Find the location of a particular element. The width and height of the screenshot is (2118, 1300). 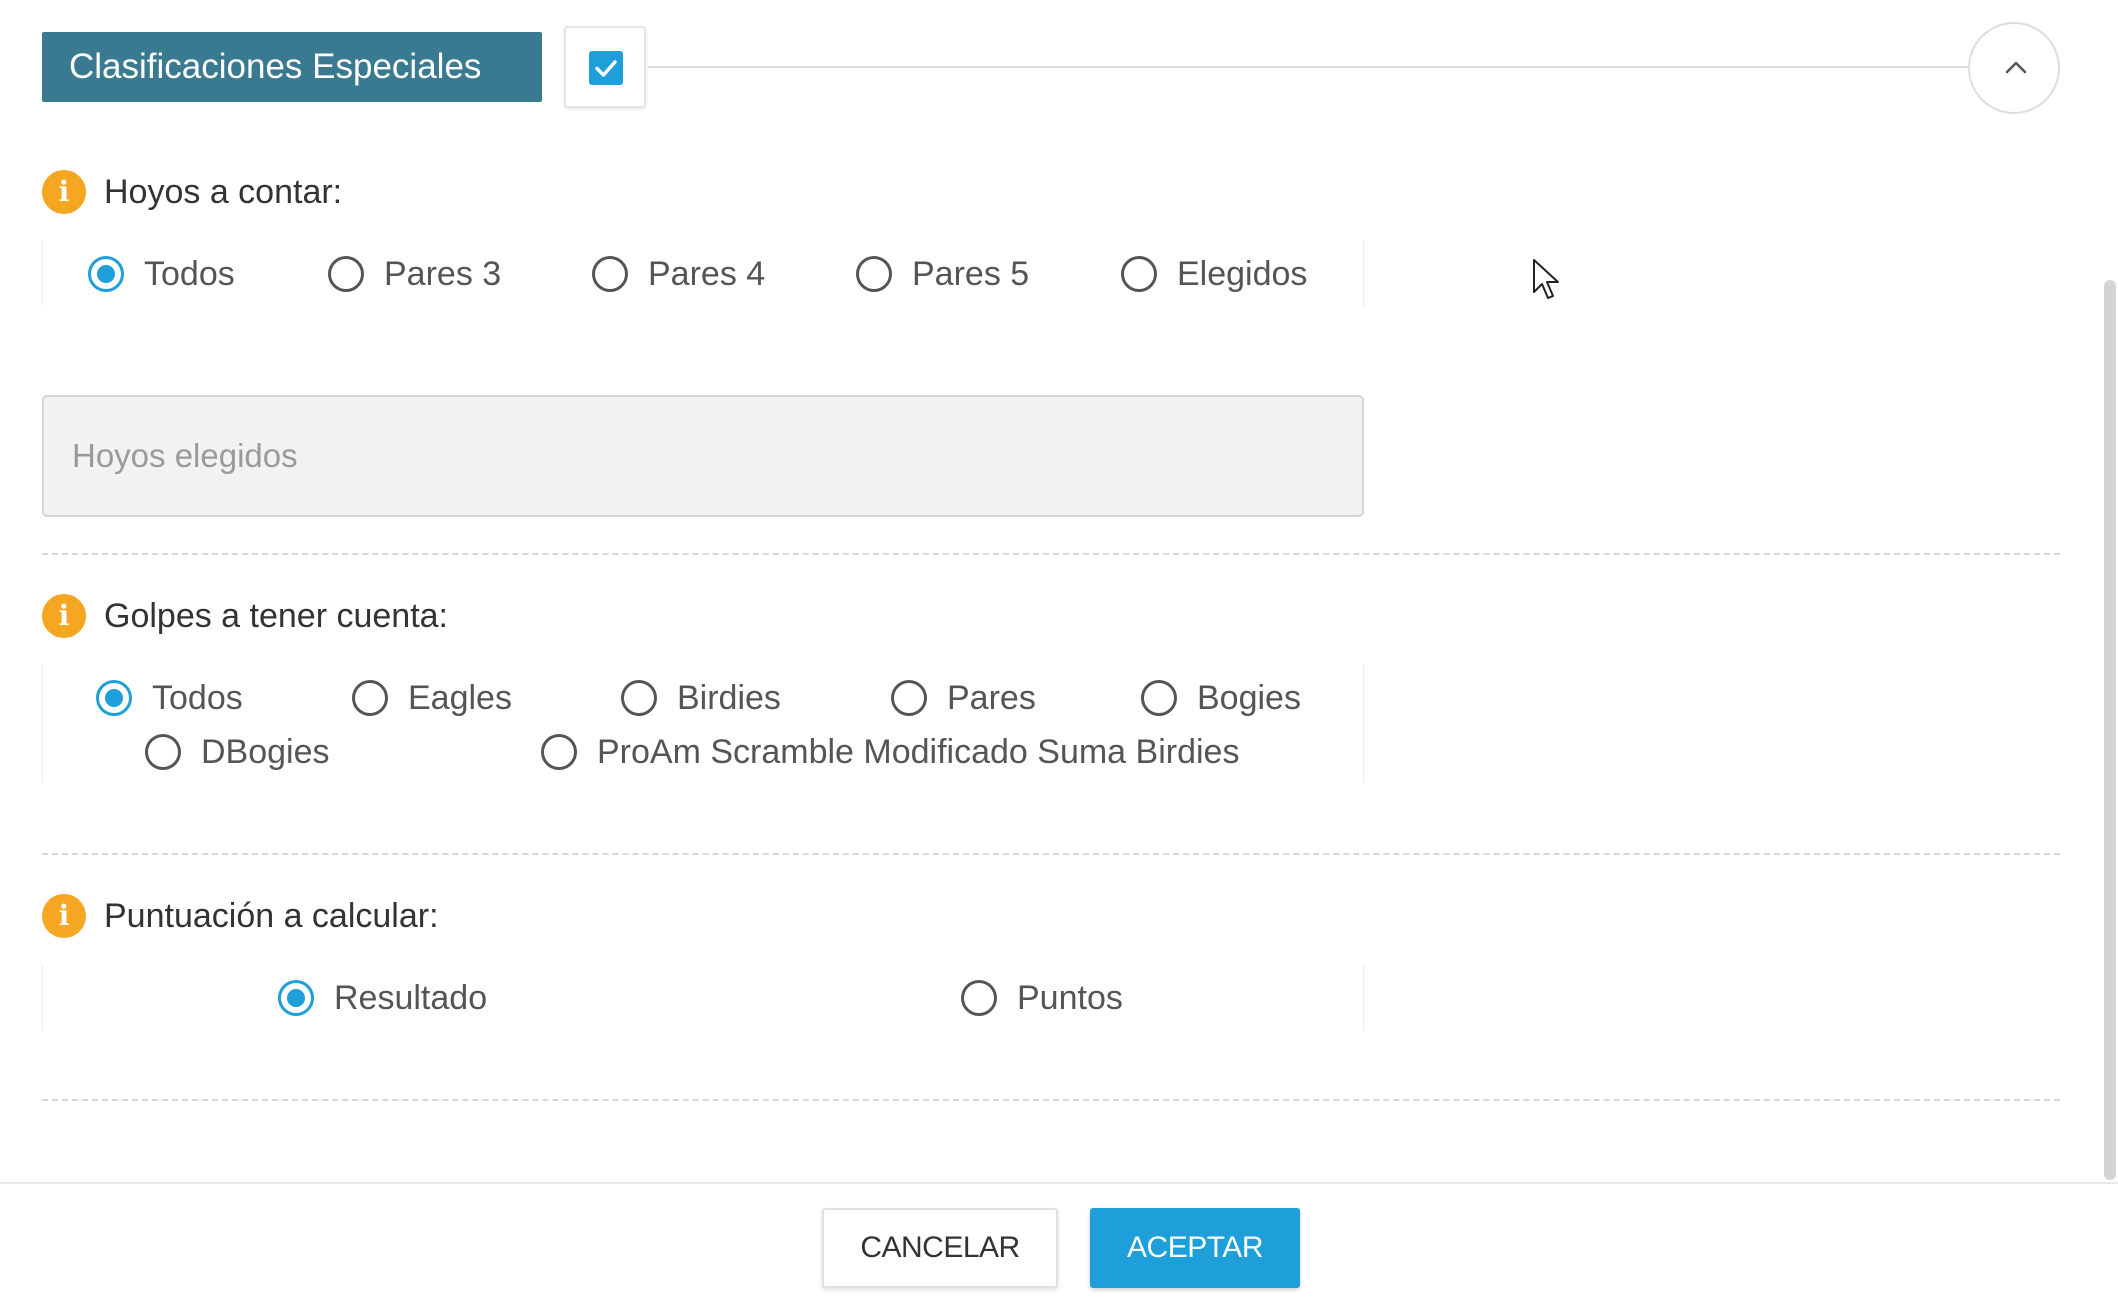

scoring-radio-group: Resultado Puntos is located at coordinates (703, 997).